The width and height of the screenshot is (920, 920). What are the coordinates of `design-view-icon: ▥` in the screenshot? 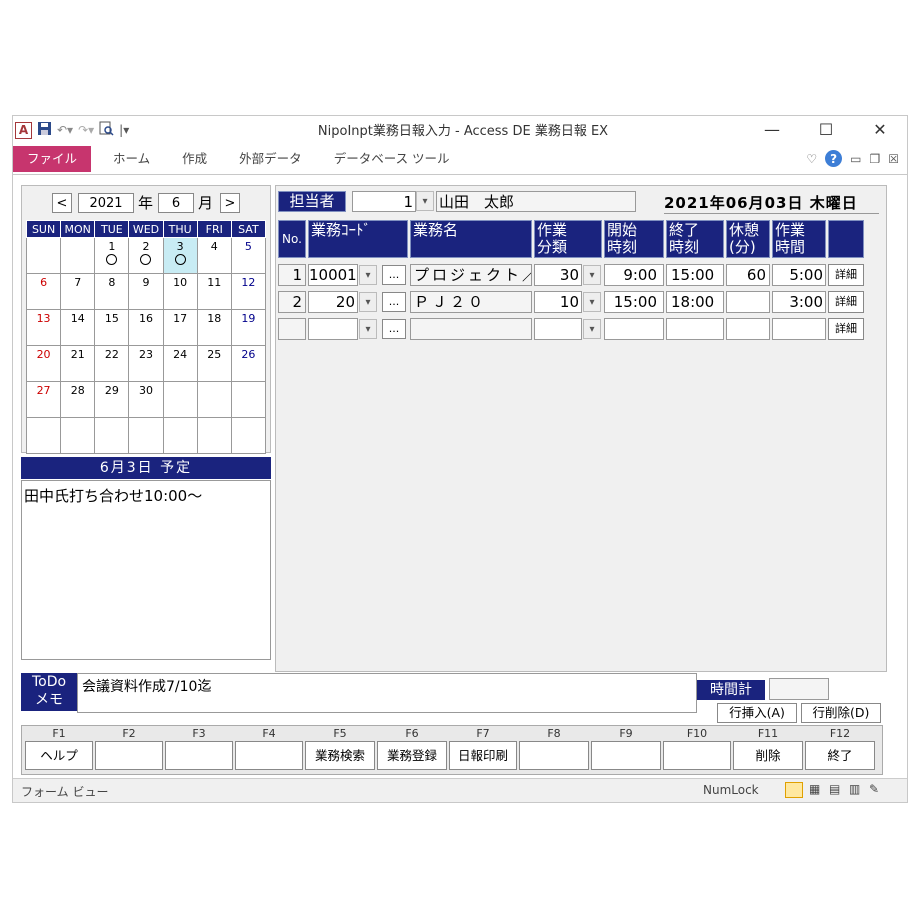 It's located at (854, 789).